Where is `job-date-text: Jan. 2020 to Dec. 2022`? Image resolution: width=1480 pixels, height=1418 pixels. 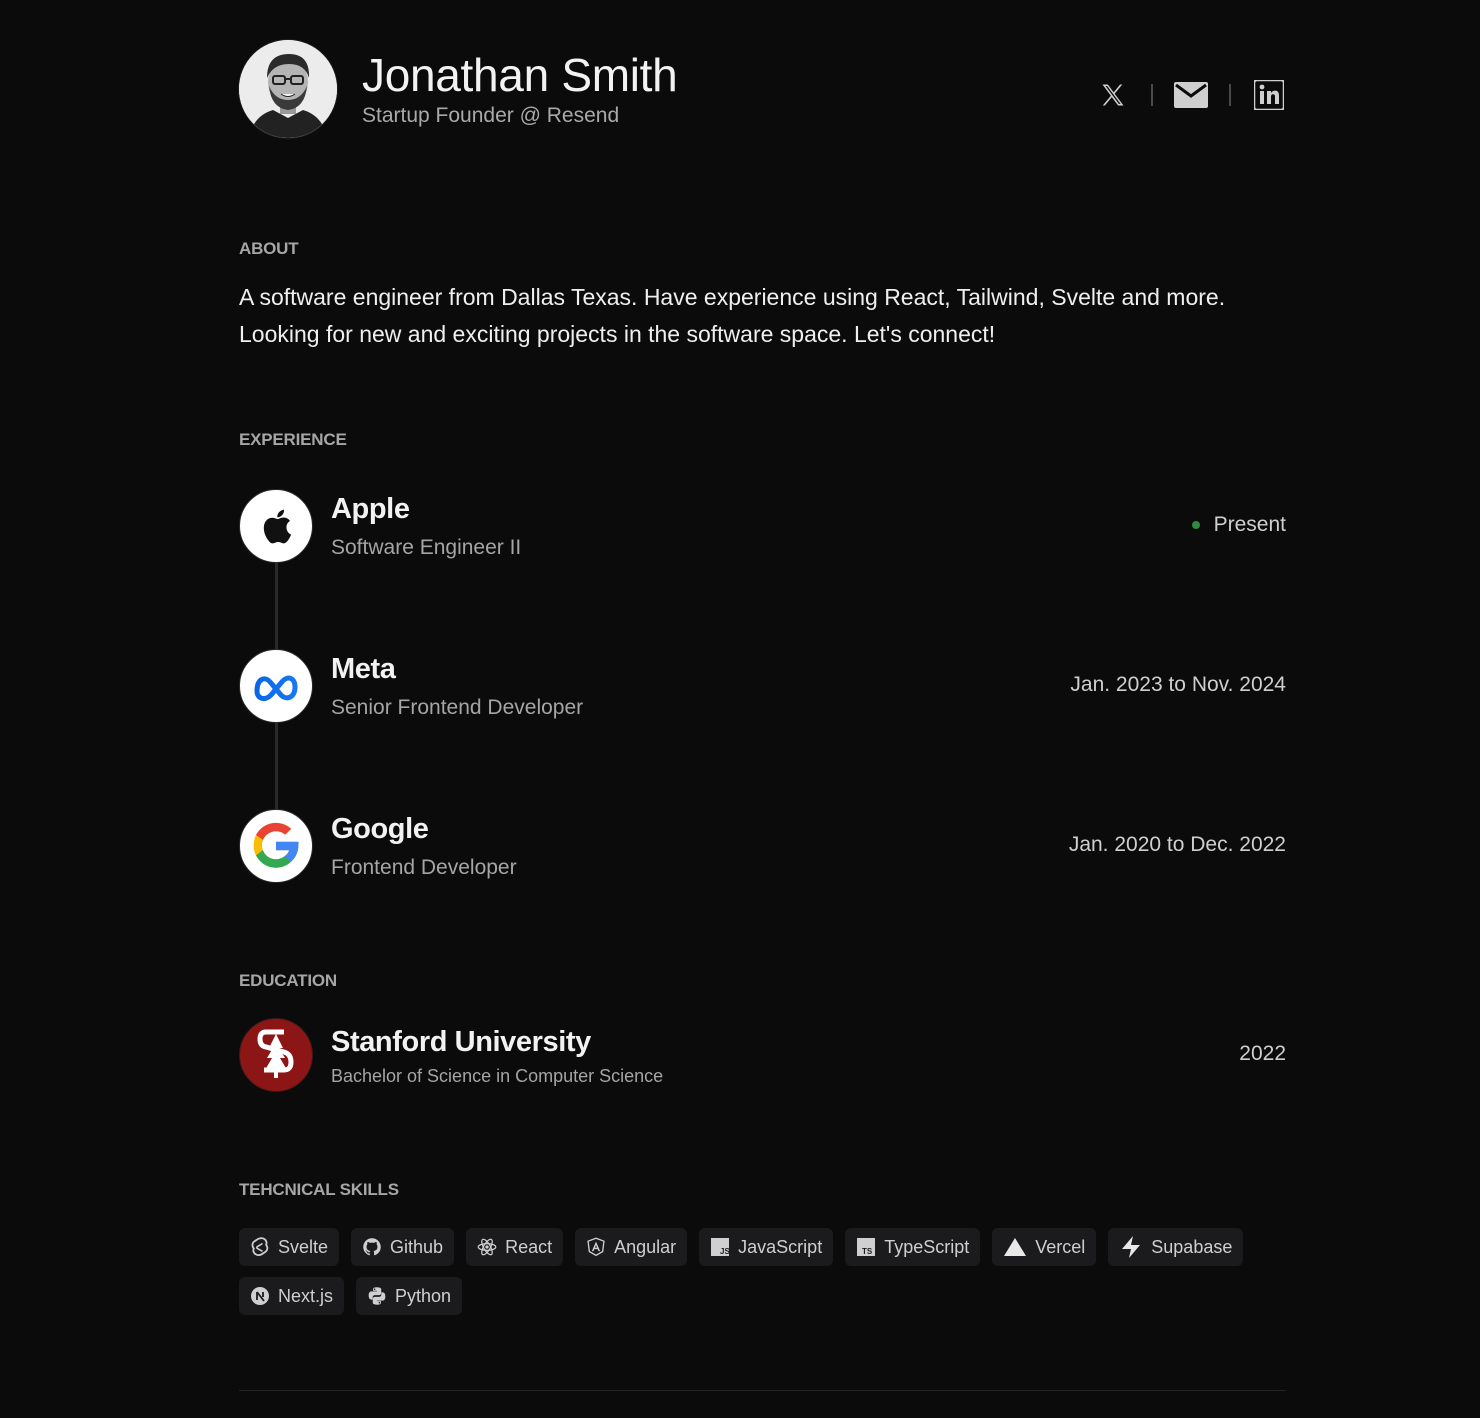
job-date-text: Jan. 2020 to Dec. 2022 is located at coordinates (1177, 844).